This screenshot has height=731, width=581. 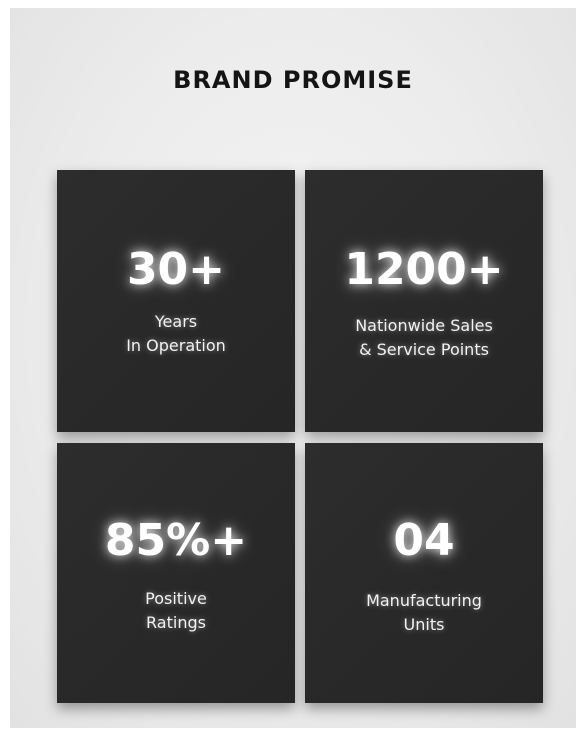 I want to click on stat-label-line: Years, so click(x=176, y=321).